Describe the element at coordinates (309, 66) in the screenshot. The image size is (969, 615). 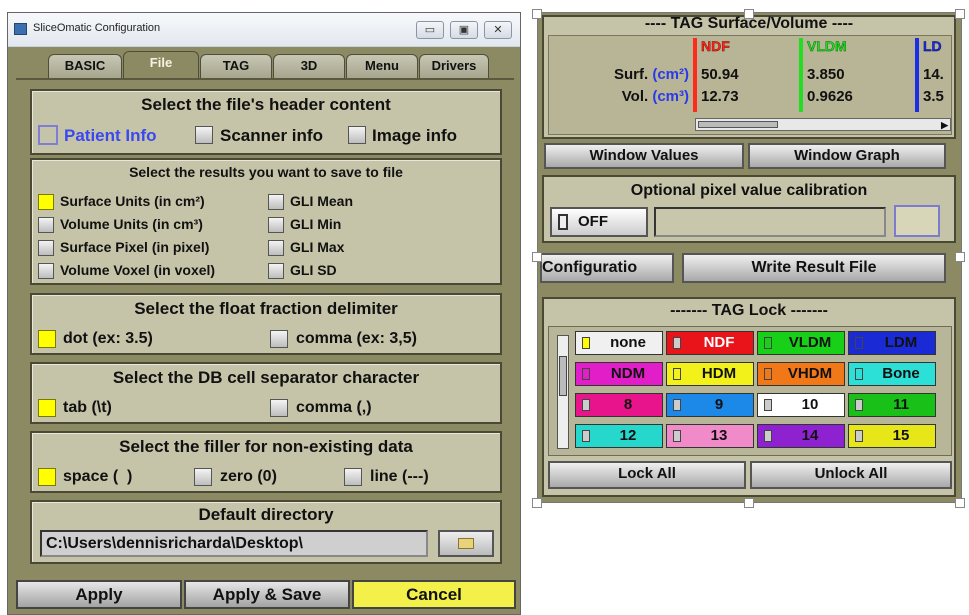
I see `tab-3d: 3D` at that location.